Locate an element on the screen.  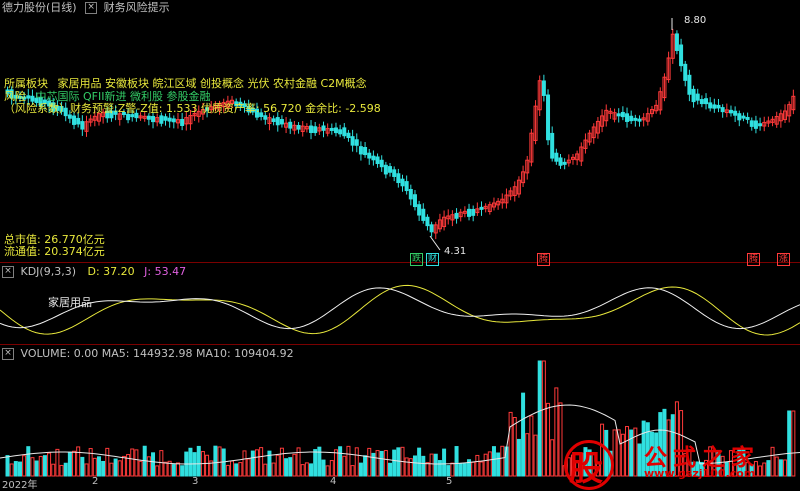
watermark-logo: 股 公式之家 www.gszj100.com is located at coordinates (675, 464).